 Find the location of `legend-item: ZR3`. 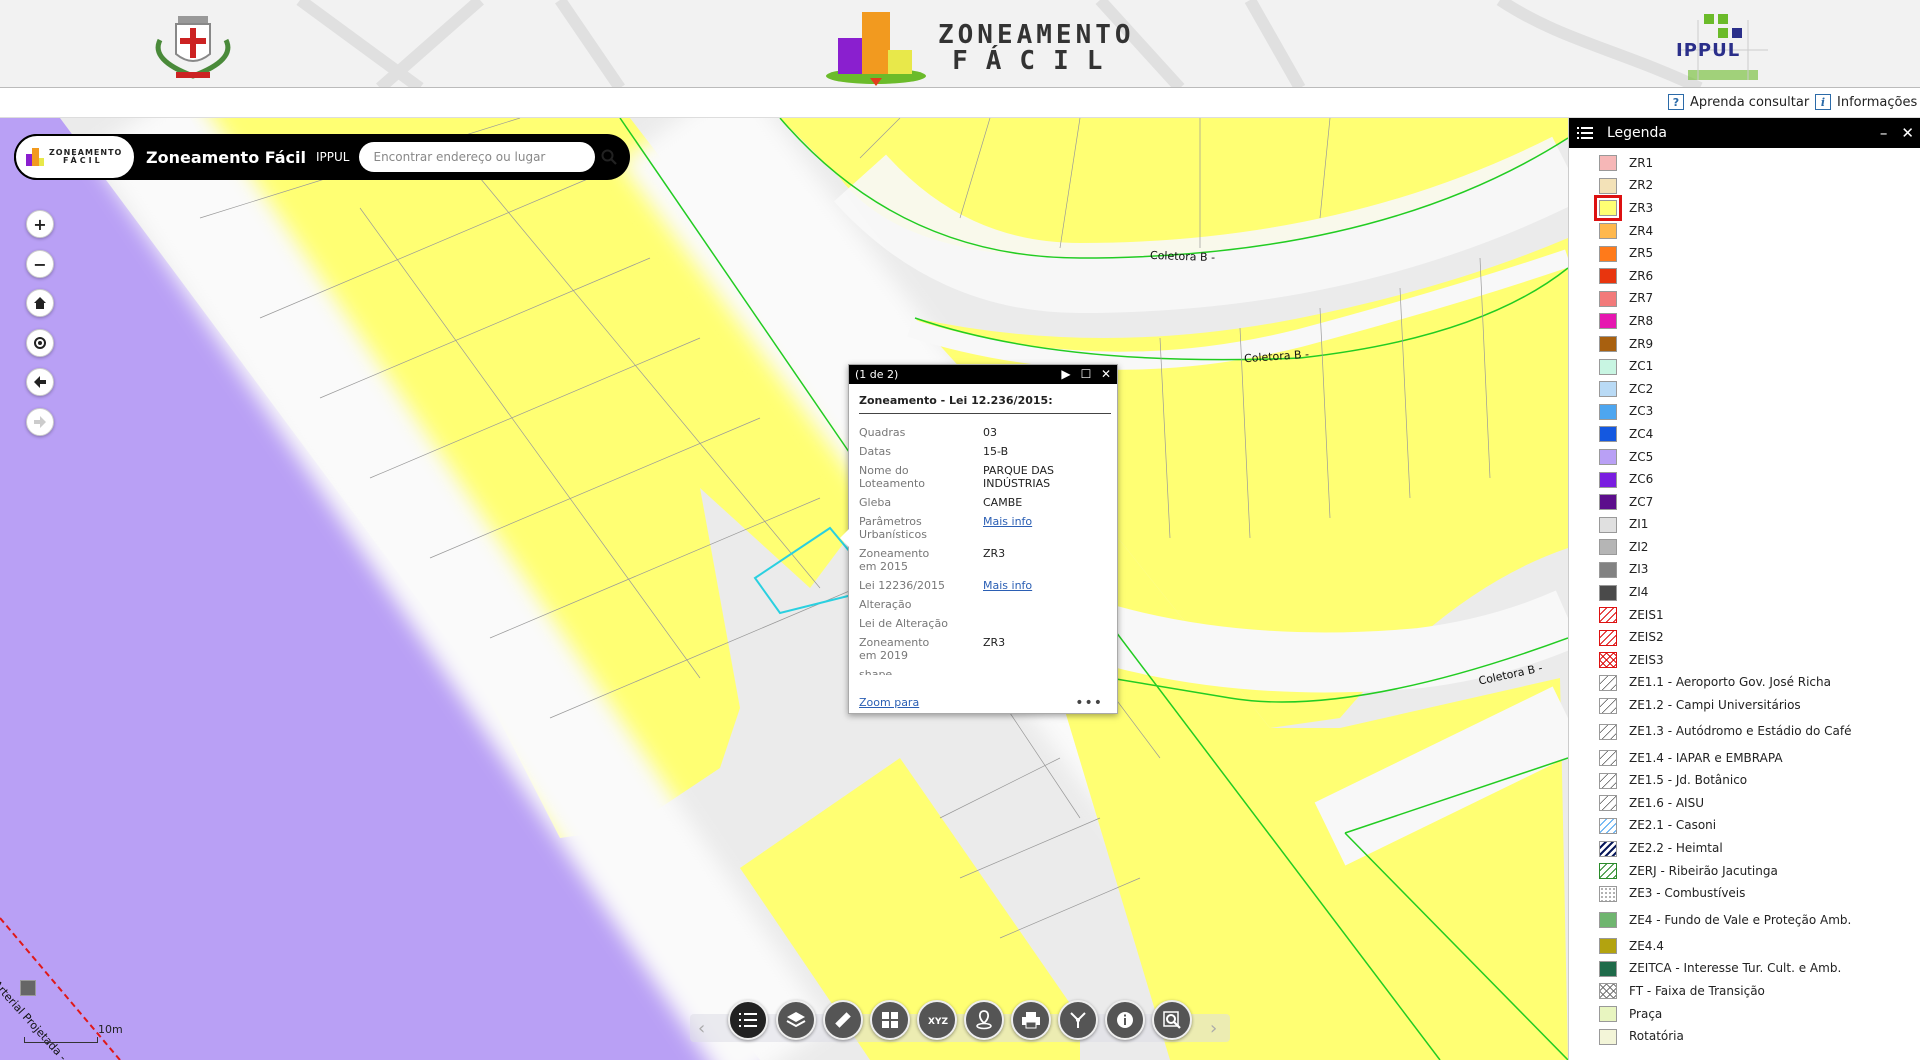

legend-item: ZR3 is located at coordinates (1757, 208).